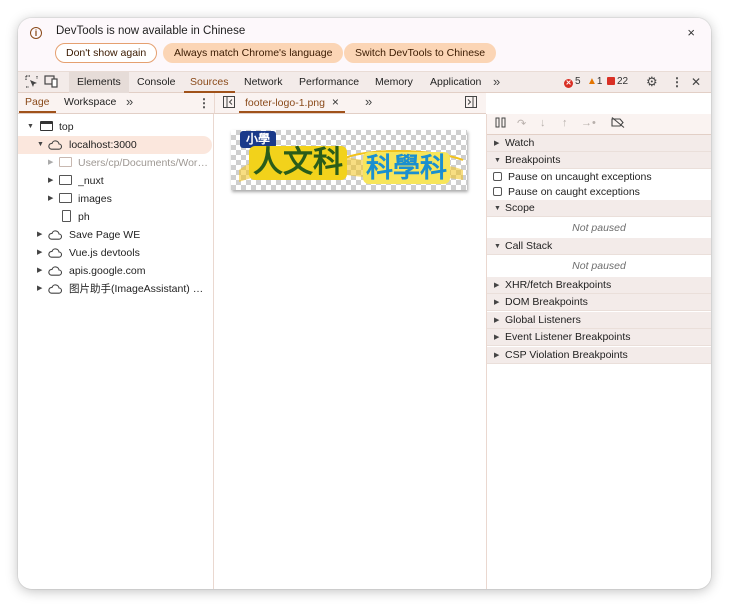  What do you see at coordinates (350, 103) in the screenshot?
I see `editor-tab-bar: footer-logo-1.png × »` at bounding box center [350, 103].